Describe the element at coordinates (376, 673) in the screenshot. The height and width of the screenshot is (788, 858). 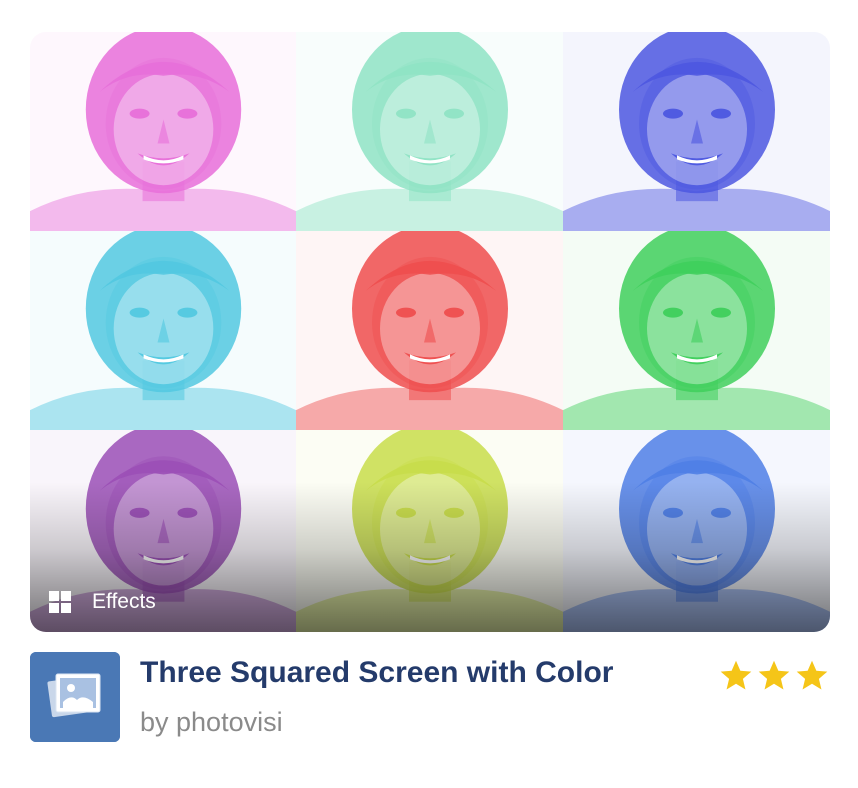
I see `app-title: Three Squared Screen with Color` at that location.